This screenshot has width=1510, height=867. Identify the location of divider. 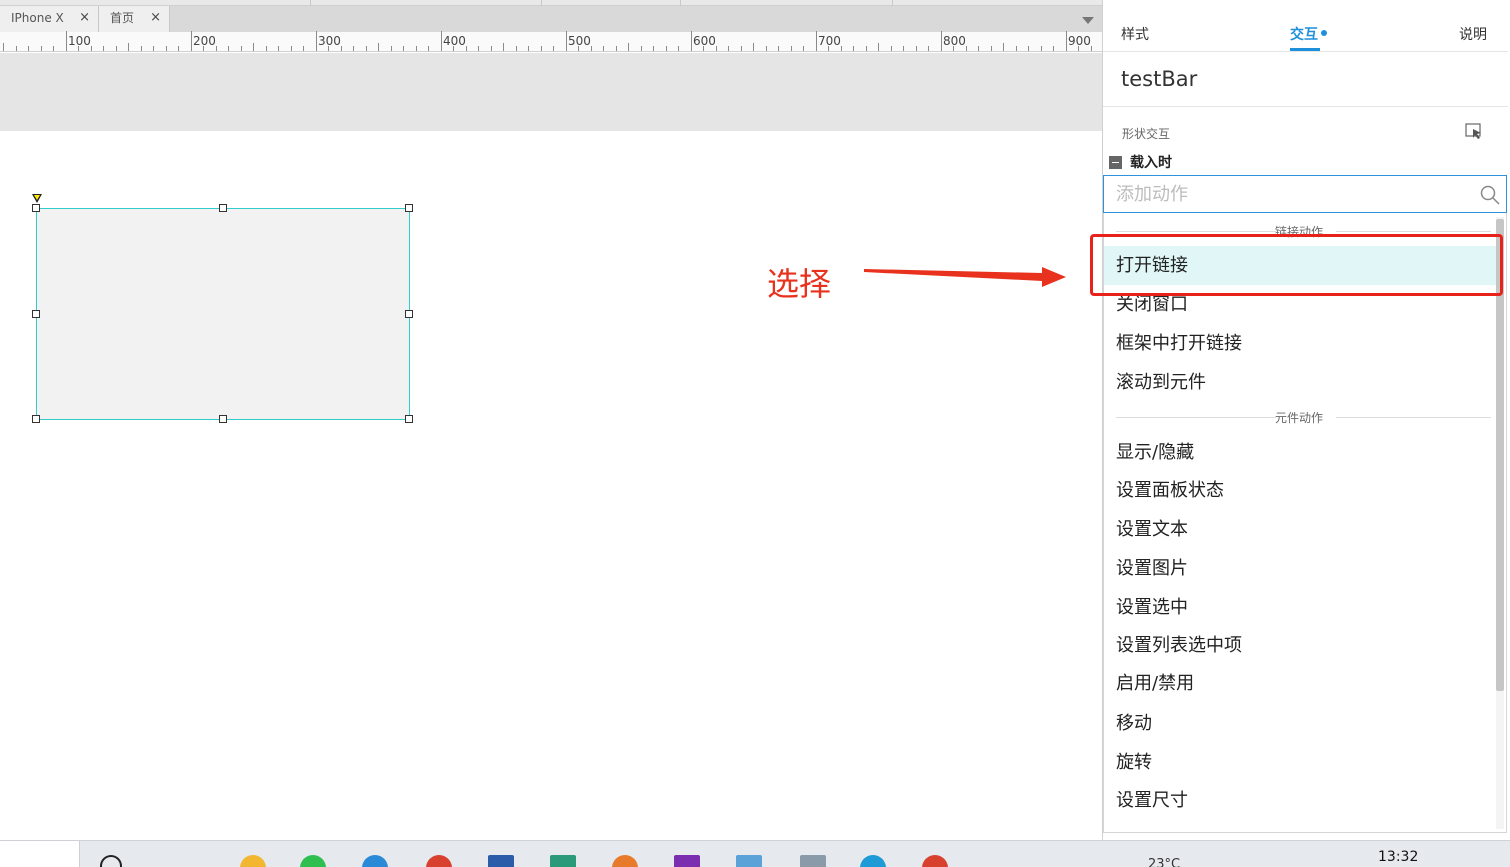
(1305, 106).